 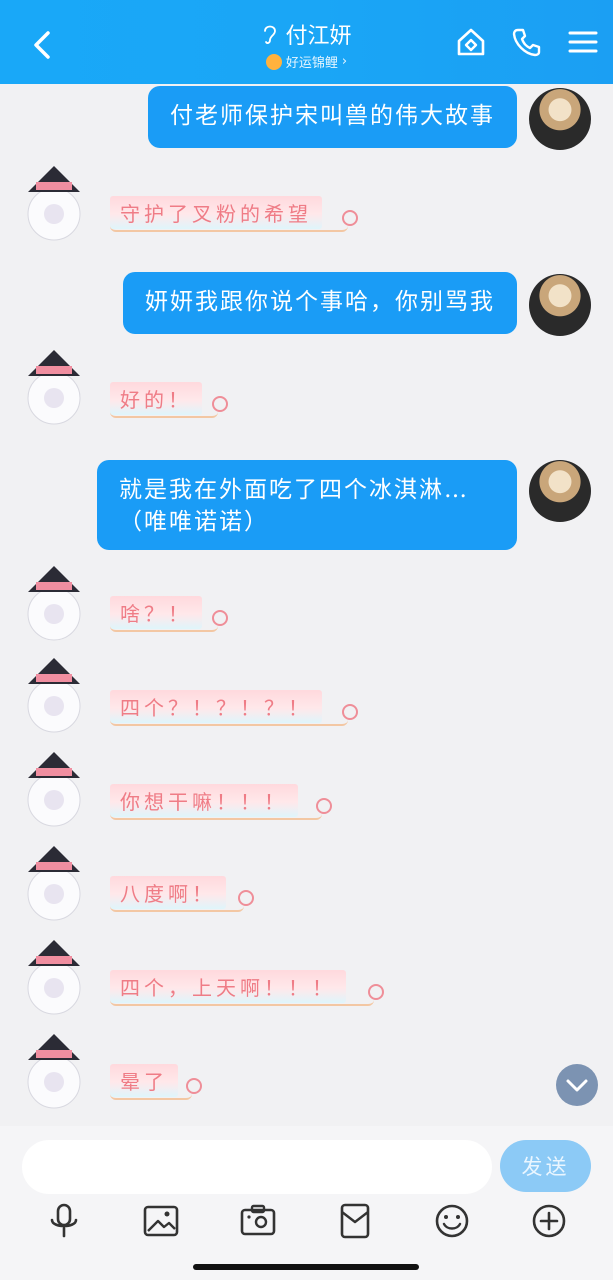 I want to click on my-message-bubble: 付老师保护宋叫兽的伟大故事, so click(x=332, y=117).